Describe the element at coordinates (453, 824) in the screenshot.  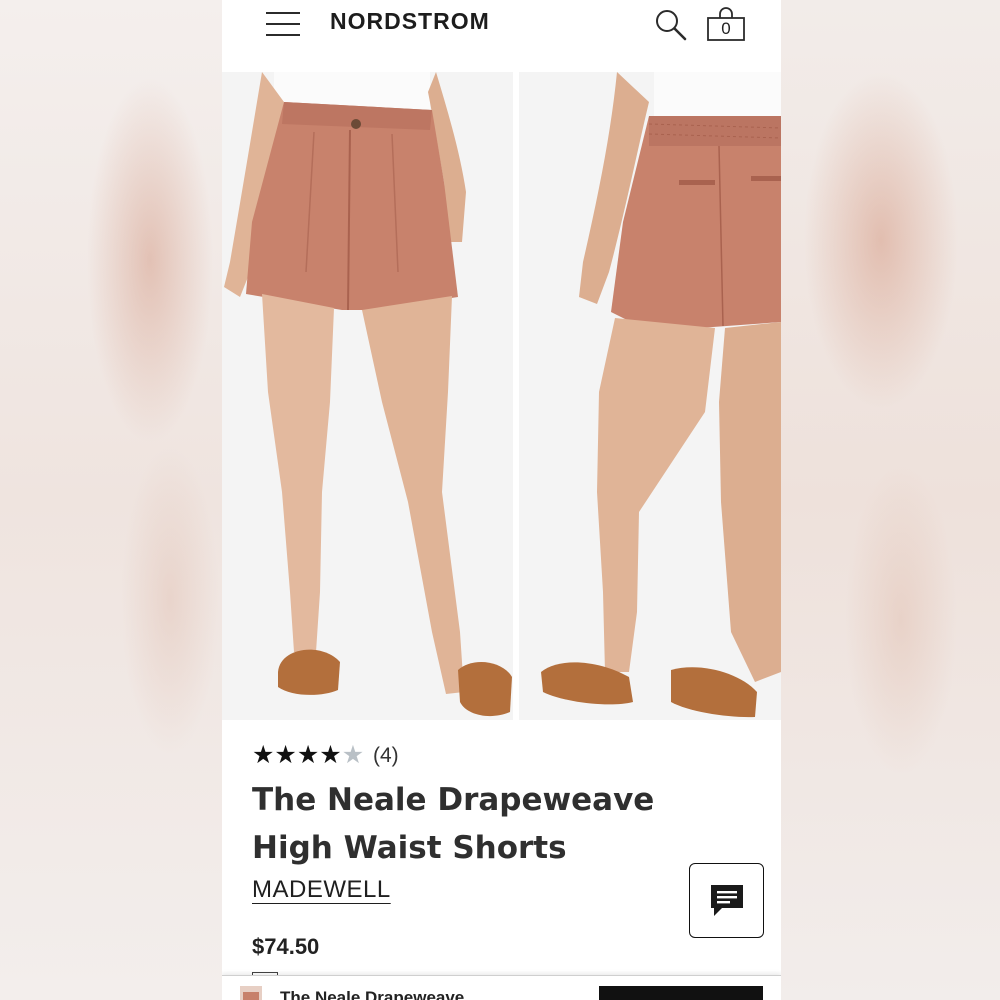
I see `product-title: The Neale Drapeweave High Waist Shorts` at that location.